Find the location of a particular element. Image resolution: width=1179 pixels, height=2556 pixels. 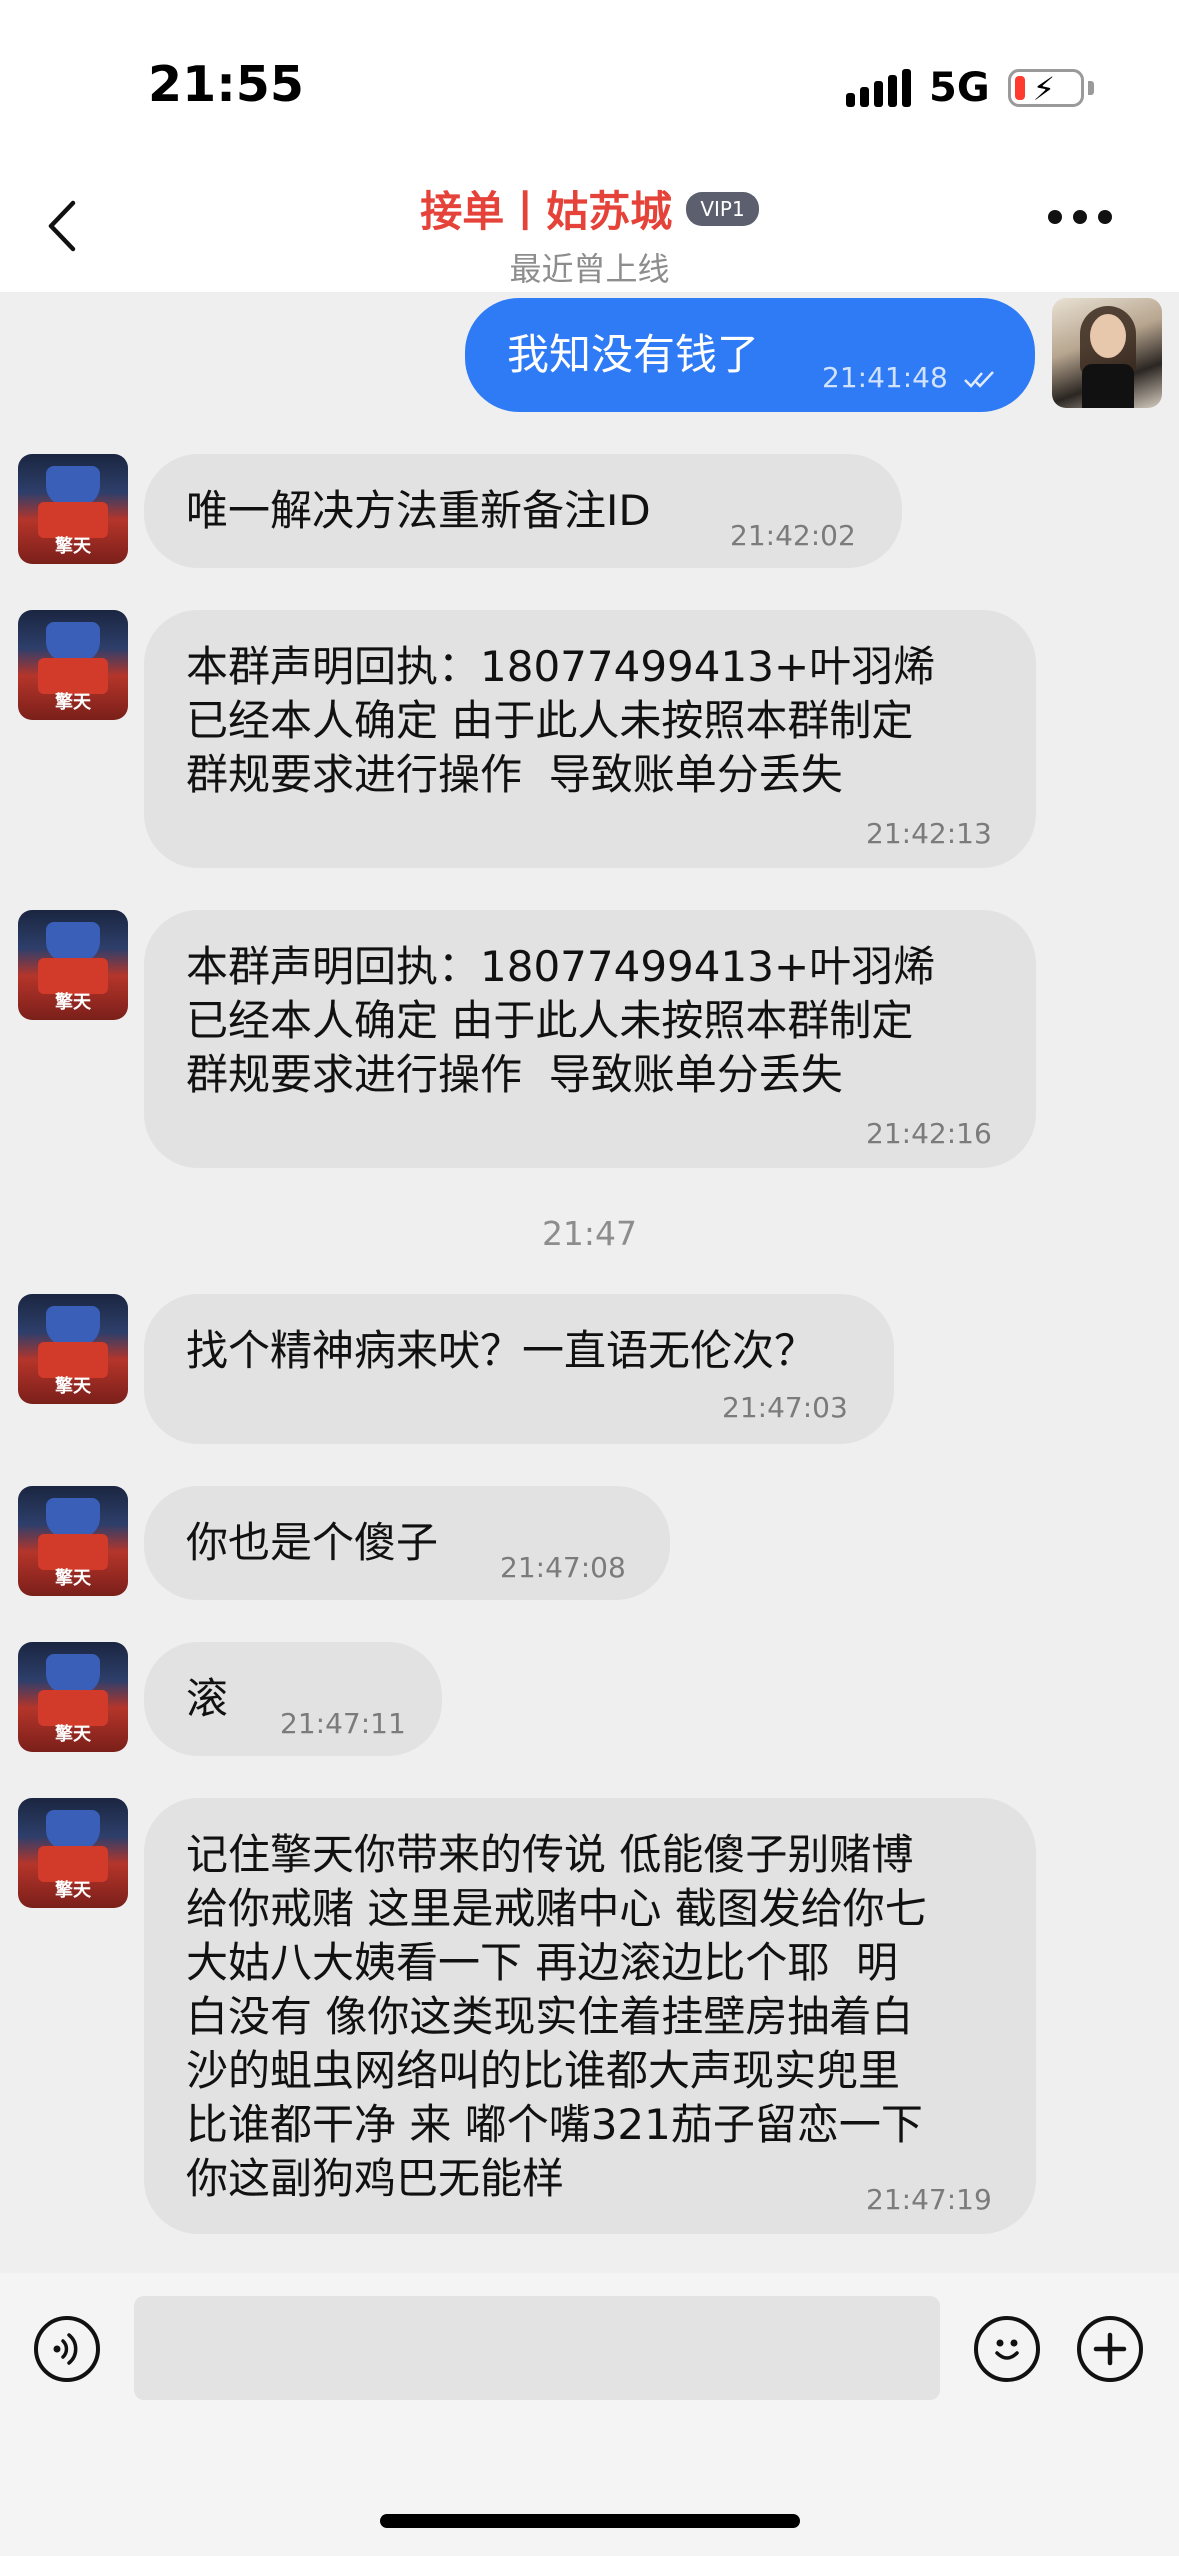

message-time: 21:42:02 is located at coordinates (793, 535).